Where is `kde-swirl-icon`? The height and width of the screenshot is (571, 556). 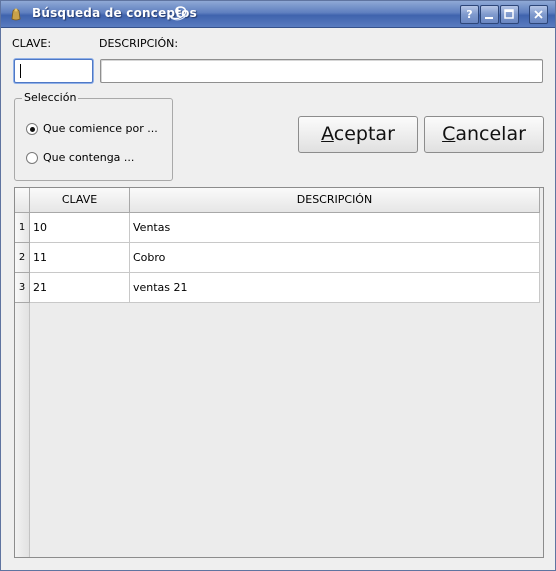
kde-swirl-icon is located at coordinates (178, 13).